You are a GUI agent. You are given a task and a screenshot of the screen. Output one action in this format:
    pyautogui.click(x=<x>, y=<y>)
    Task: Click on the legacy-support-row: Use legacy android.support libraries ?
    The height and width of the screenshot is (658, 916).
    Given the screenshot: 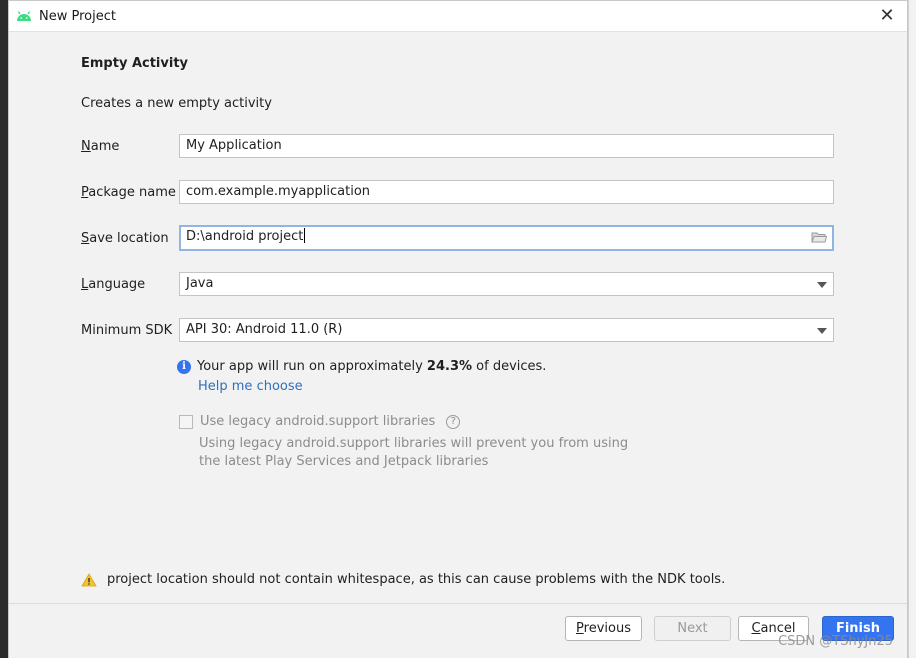 What is the action you would take?
    pyautogui.click(x=320, y=421)
    